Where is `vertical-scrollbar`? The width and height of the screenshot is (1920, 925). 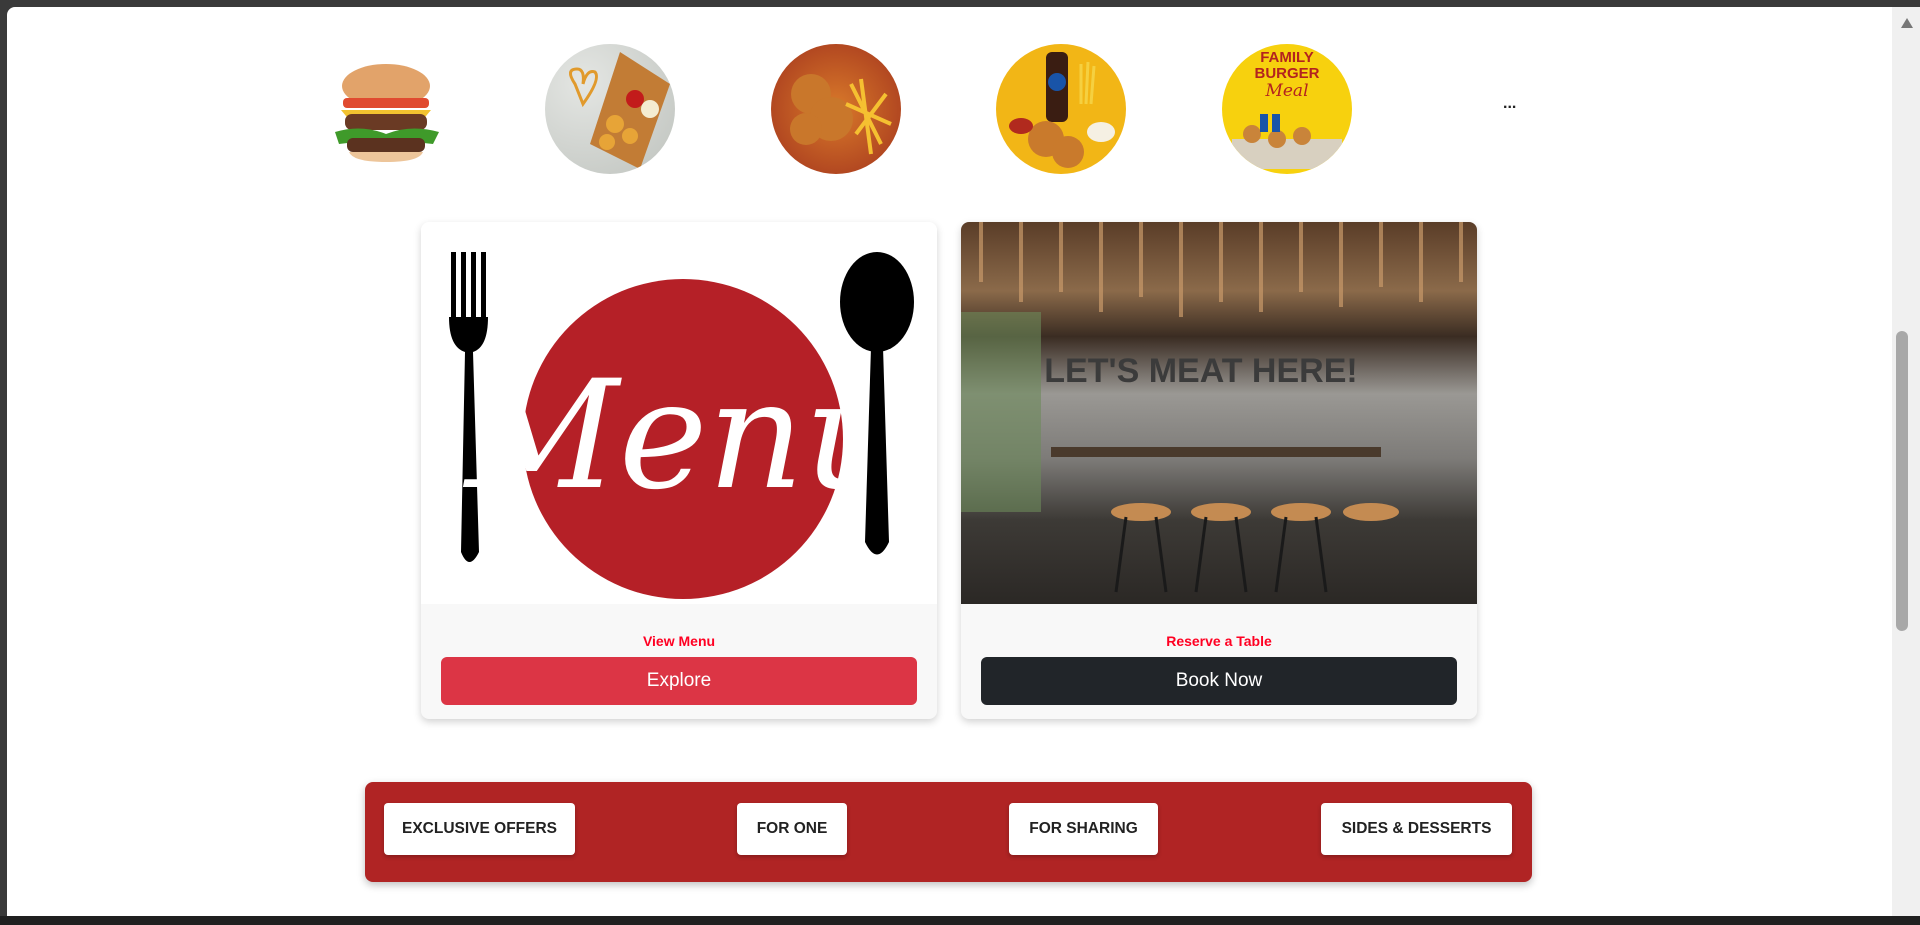
vertical-scrollbar is located at coordinates (1906, 461).